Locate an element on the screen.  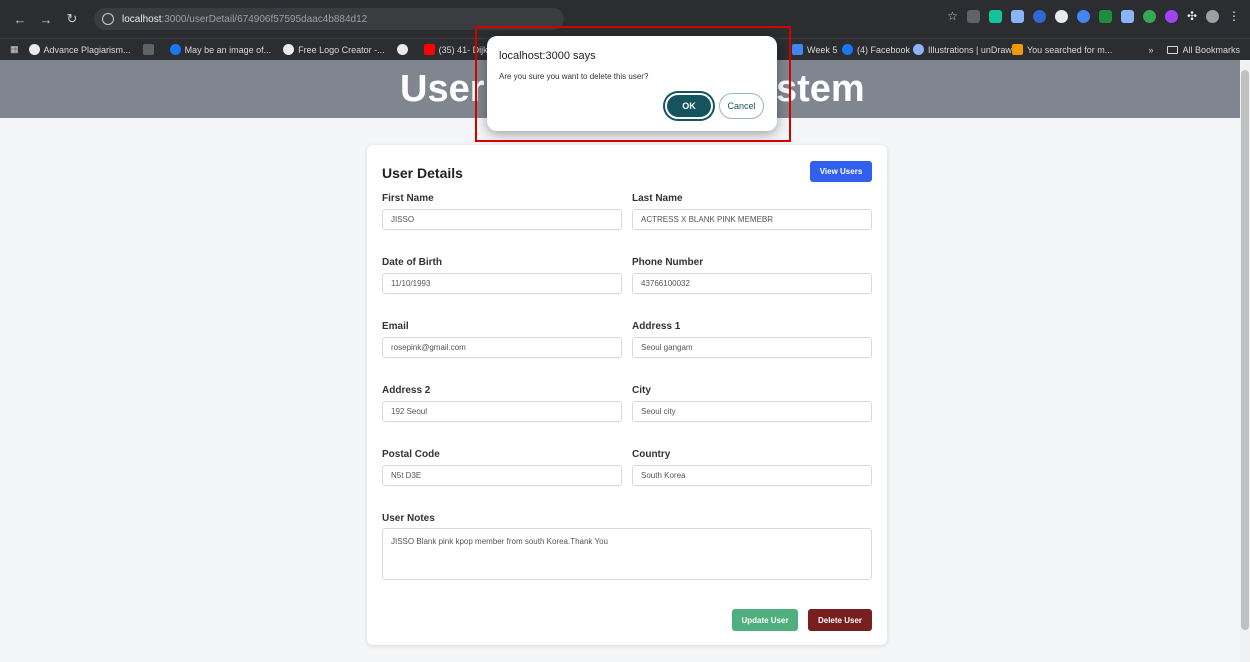
delete-user-button: Delete User is located at coordinates (840, 620).